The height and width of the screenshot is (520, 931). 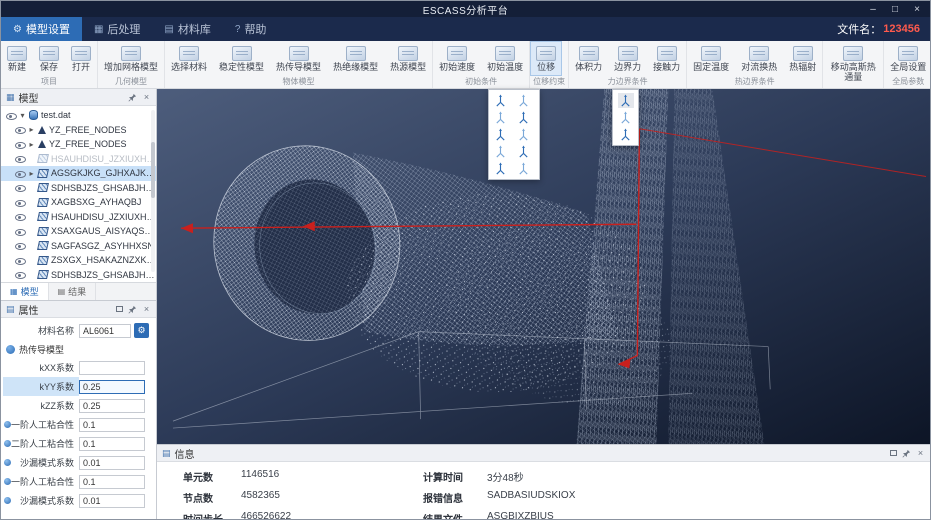 I want to click on tab-material-library: ▤ 材料库, so click(x=187, y=29).